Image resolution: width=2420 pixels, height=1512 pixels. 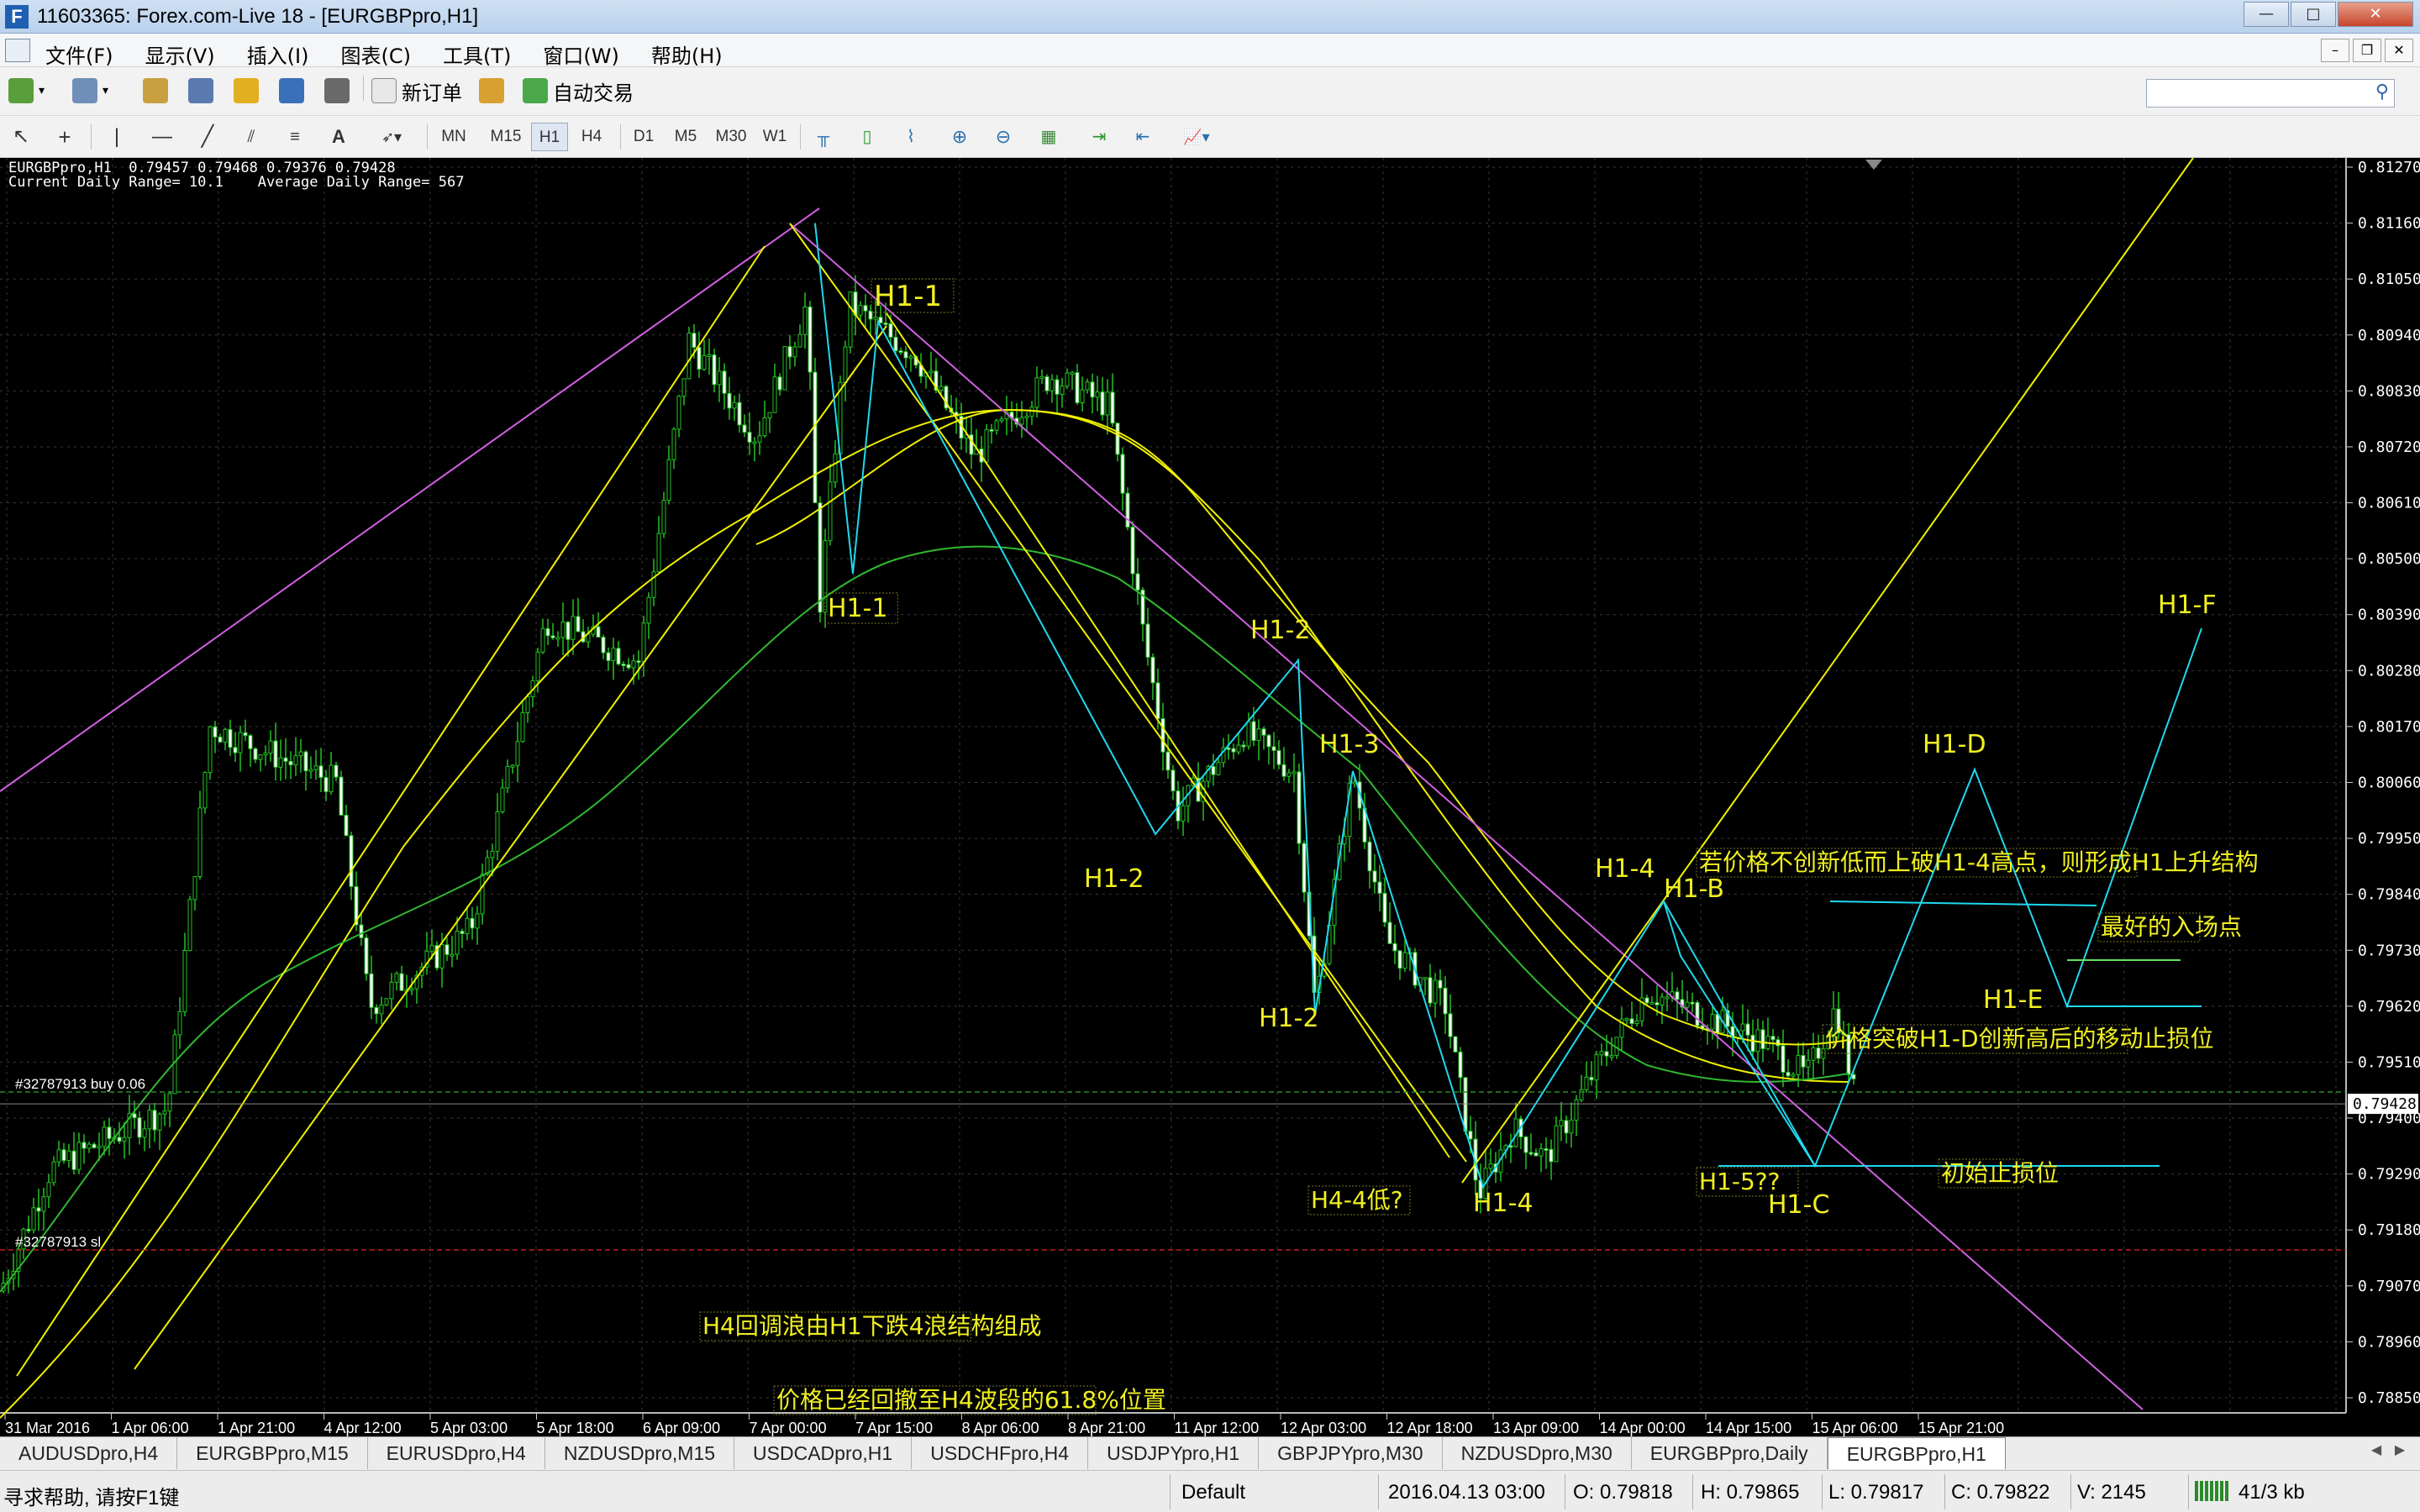 What do you see at coordinates (2376, 1452) in the screenshot?
I see `tab-scroll-left-icon: ◀` at bounding box center [2376, 1452].